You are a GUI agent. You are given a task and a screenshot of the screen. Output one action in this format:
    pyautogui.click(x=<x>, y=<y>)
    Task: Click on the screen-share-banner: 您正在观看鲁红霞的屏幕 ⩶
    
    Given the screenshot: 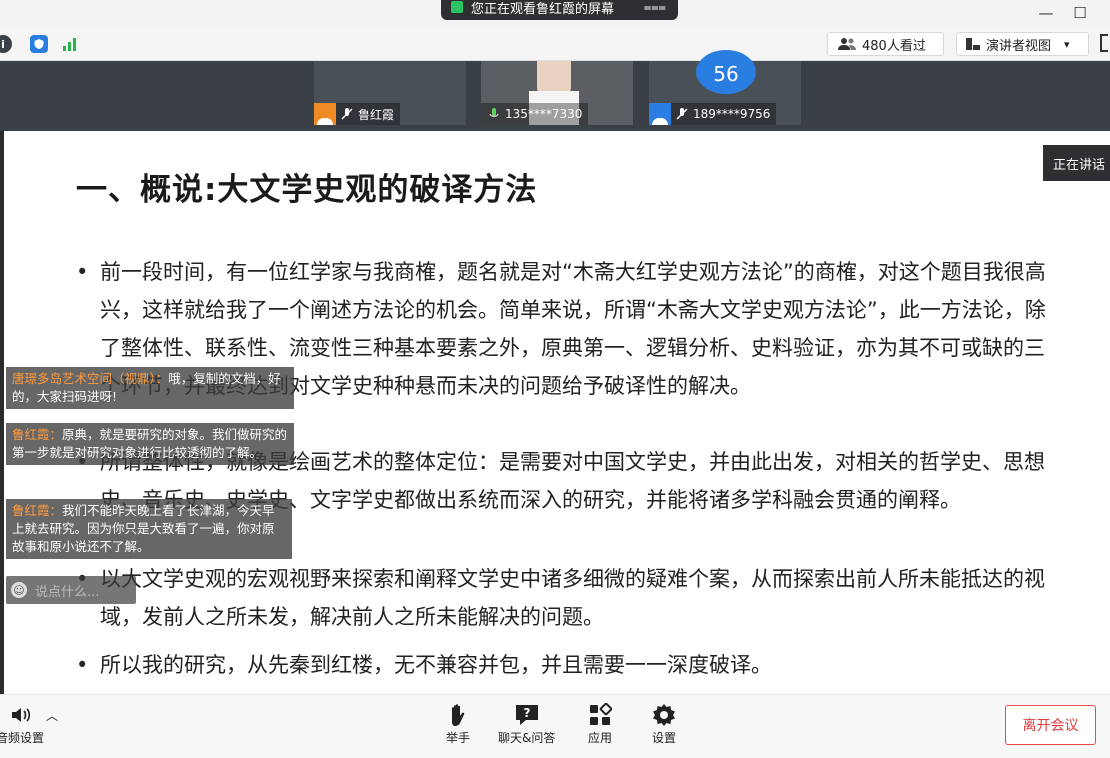 What is the action you would take?
    pyautogui.click(x=559, y=10)
    